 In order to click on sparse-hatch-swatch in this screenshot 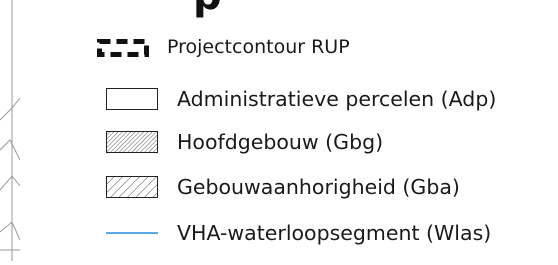, I will do `click(132, 187)`.